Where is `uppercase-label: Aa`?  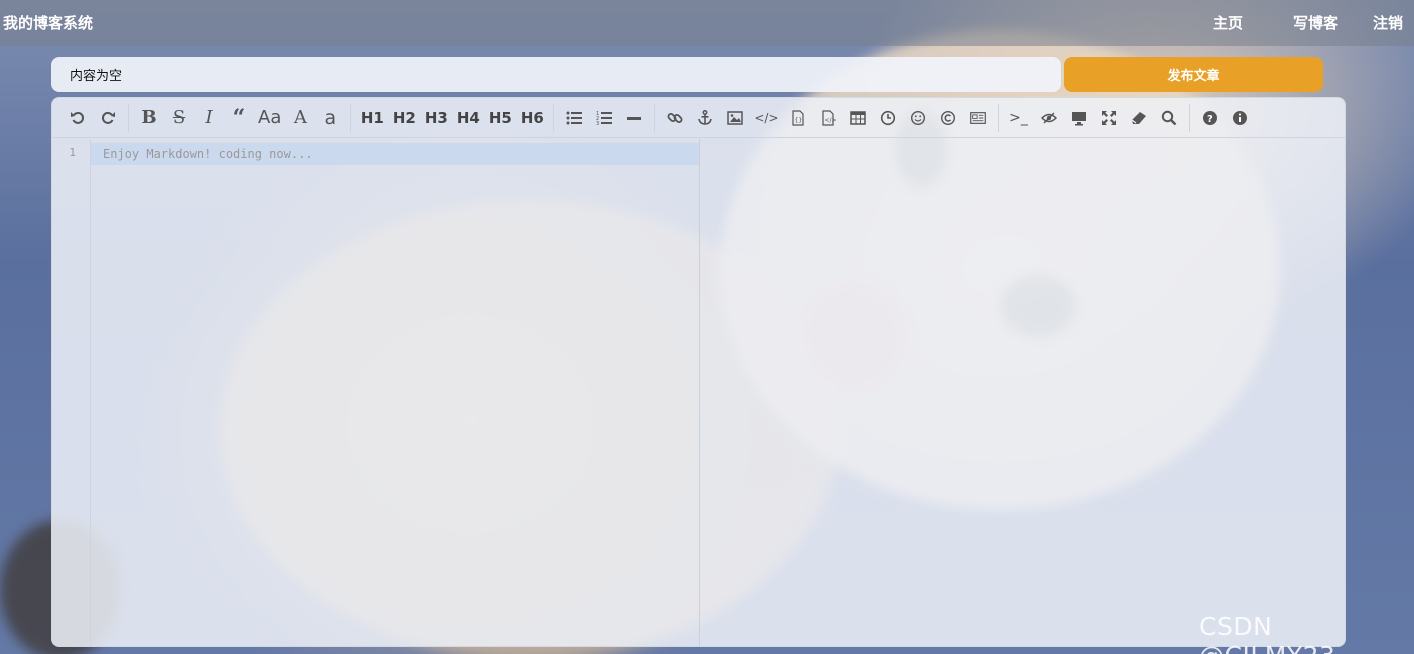 uppercase-label: Aa is located at coordinates (270, 117).